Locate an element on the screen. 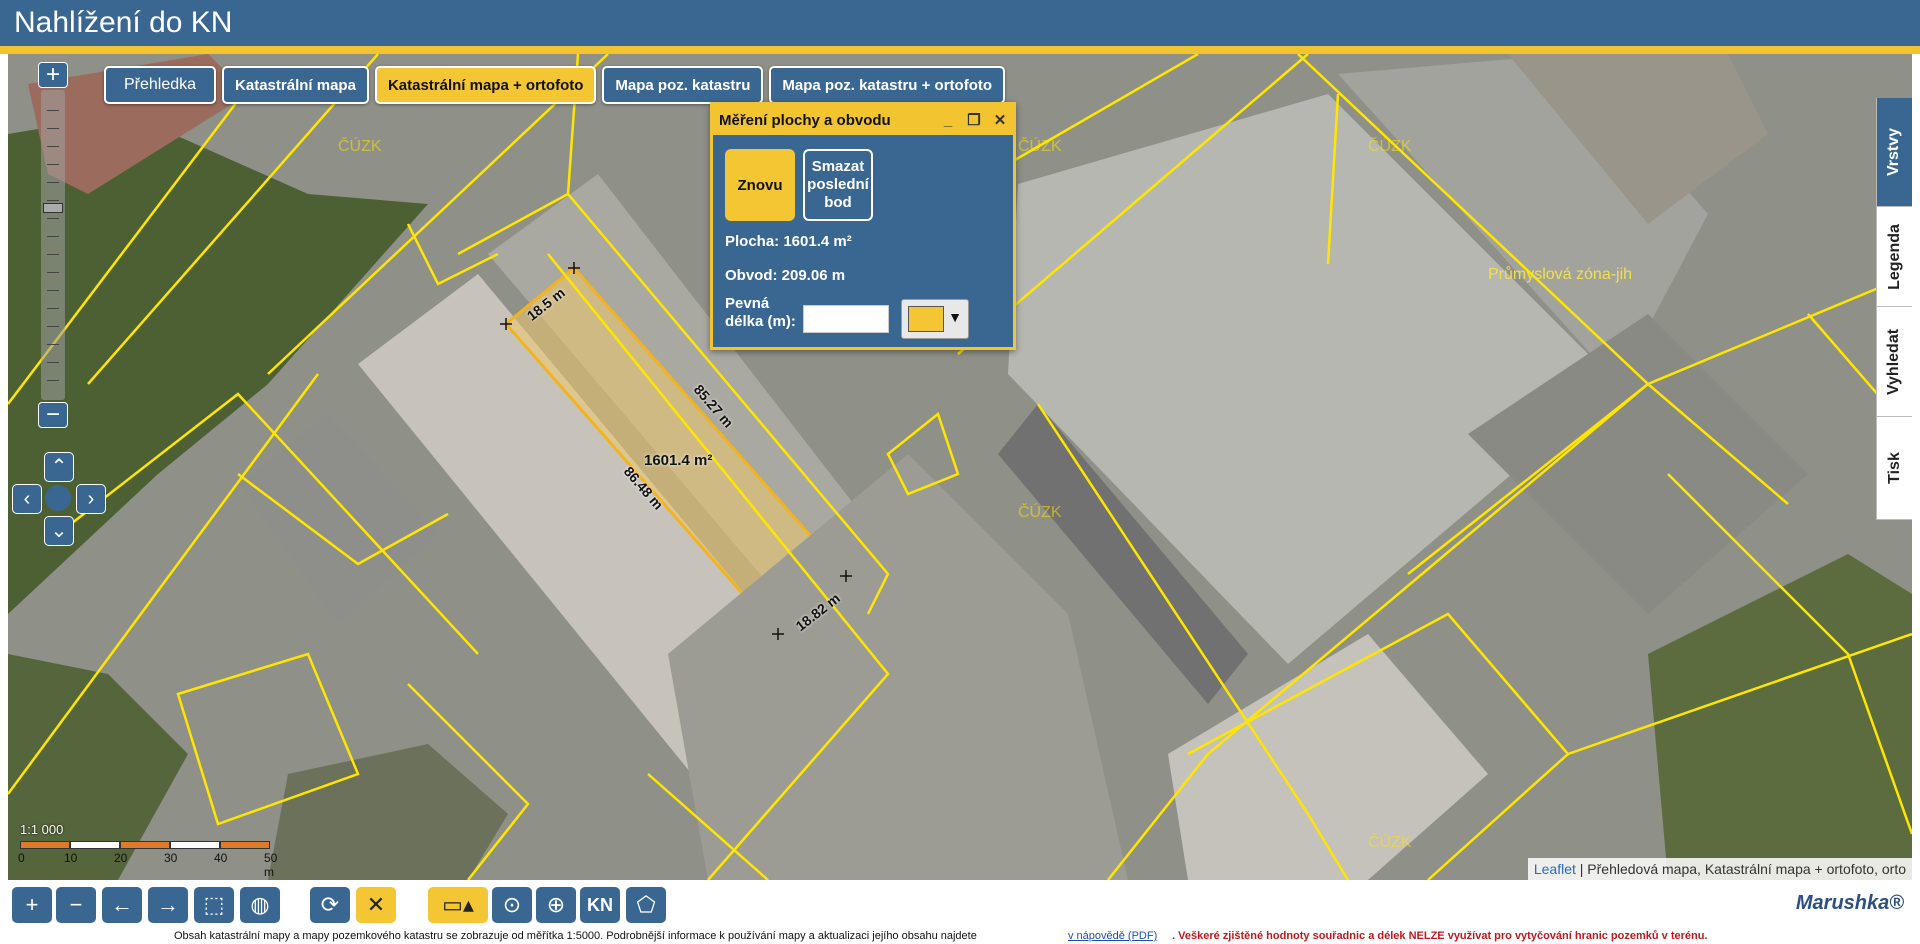 This screenshot has height=944, width=1920. ruler-measure-icon: ▭▴ is located at coordinates (458, 905).